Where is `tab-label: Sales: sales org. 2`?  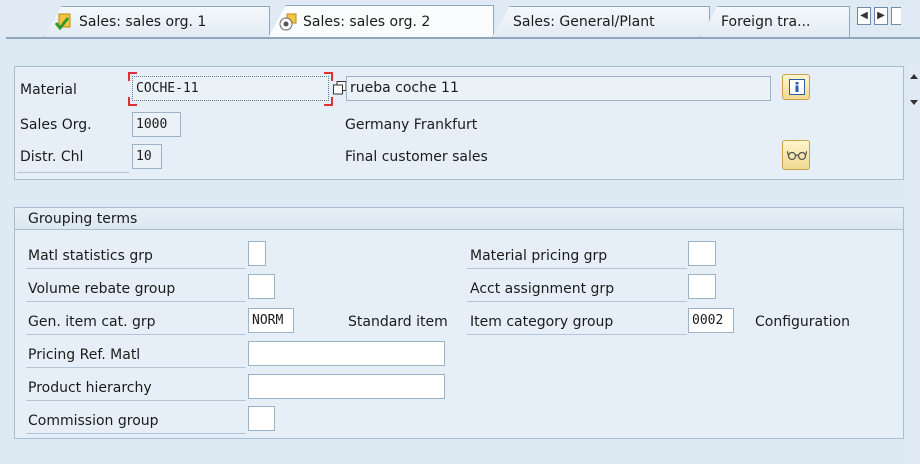 tab-label: Sales: sales org. 2 is located at coordinates (367, 22).